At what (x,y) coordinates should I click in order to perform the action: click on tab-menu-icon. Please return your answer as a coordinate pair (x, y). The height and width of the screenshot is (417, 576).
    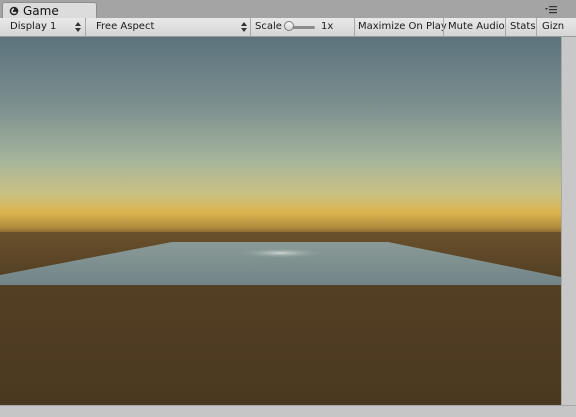
    Looking at the image, I should click on (551, 10).